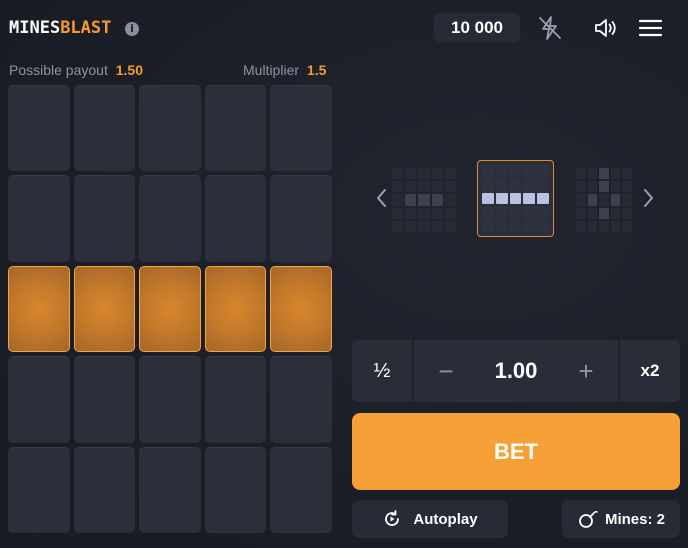  Describe the element at coordinates (516, 451) in the screenshot. I see `bet-button: BET` at that location.